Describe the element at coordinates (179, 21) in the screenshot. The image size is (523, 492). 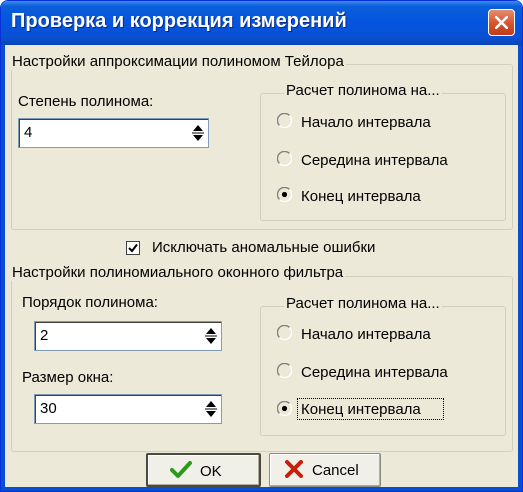
I see `window-title: Проверка и коррекция измерений` at that location.